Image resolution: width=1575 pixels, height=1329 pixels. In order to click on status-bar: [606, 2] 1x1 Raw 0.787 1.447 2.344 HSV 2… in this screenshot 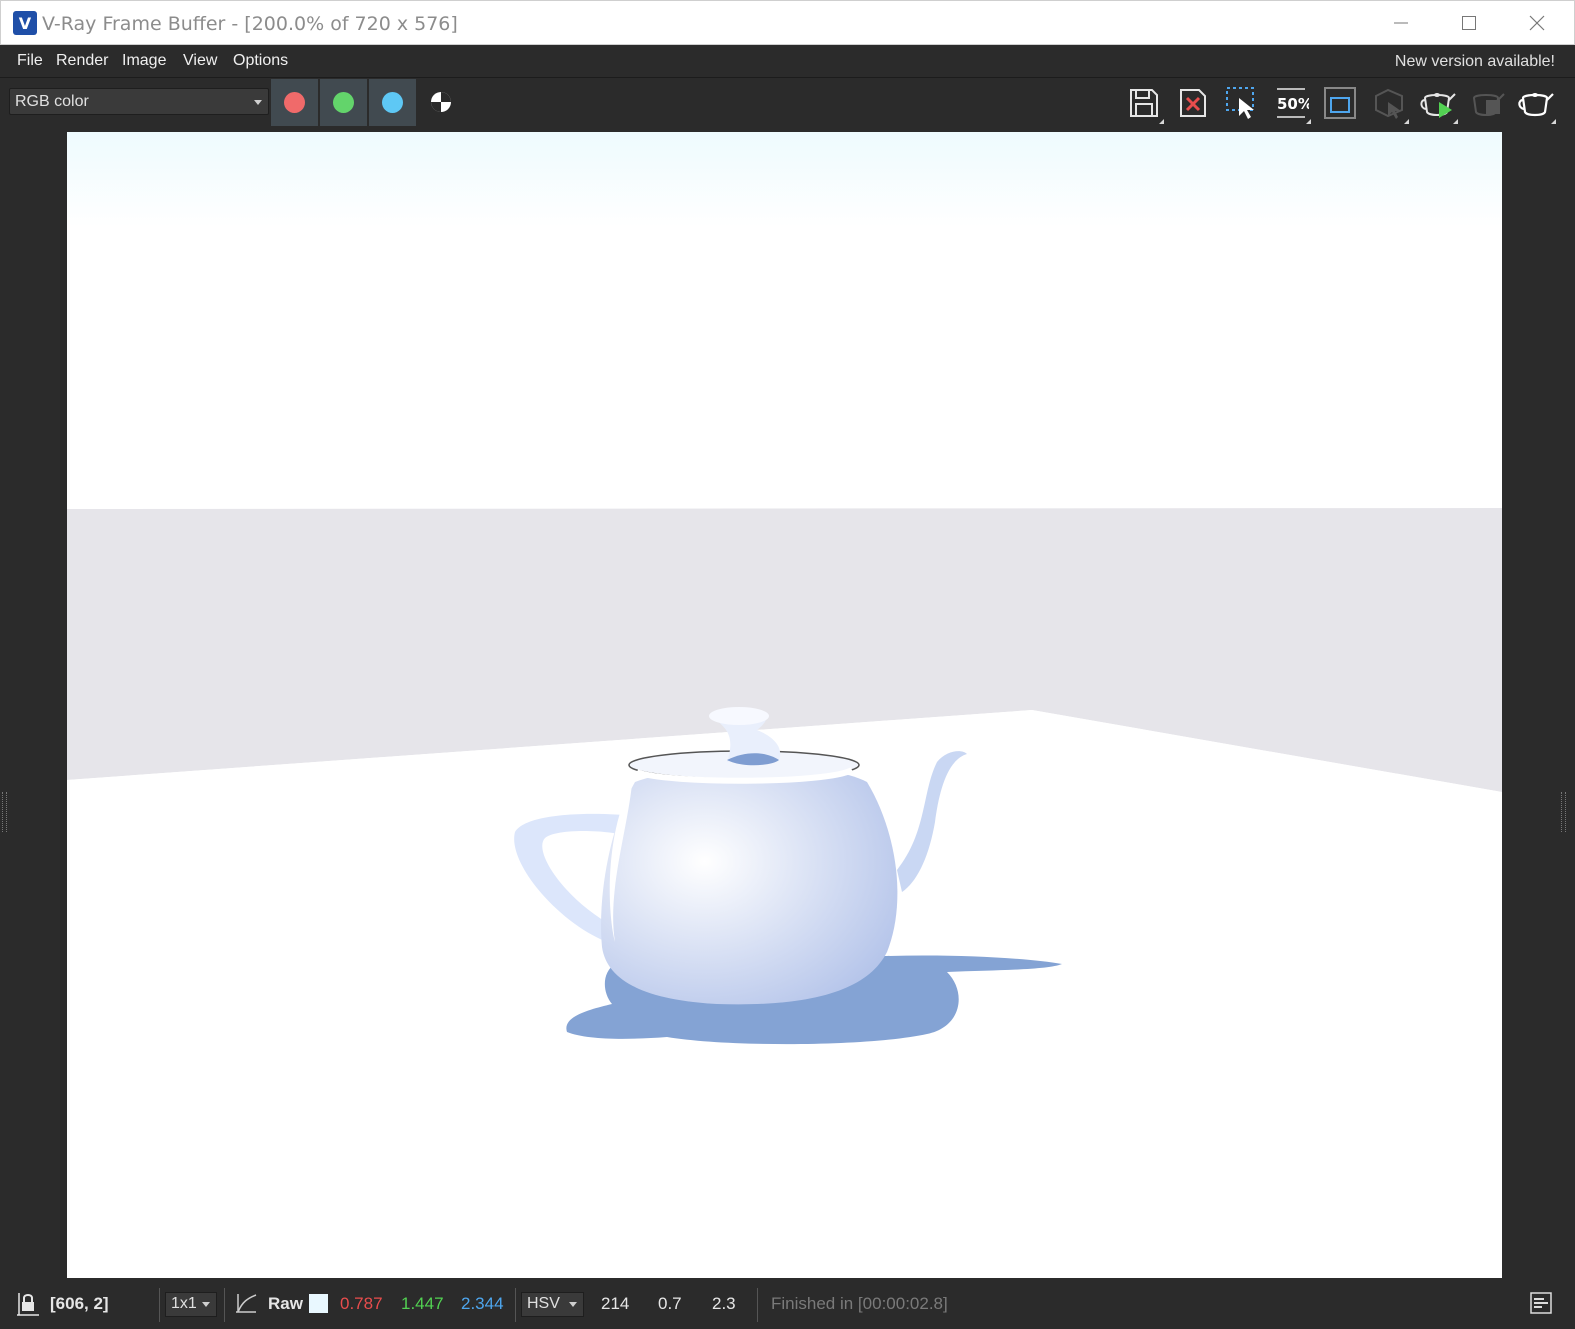, I will do `click(787, 1305)`.